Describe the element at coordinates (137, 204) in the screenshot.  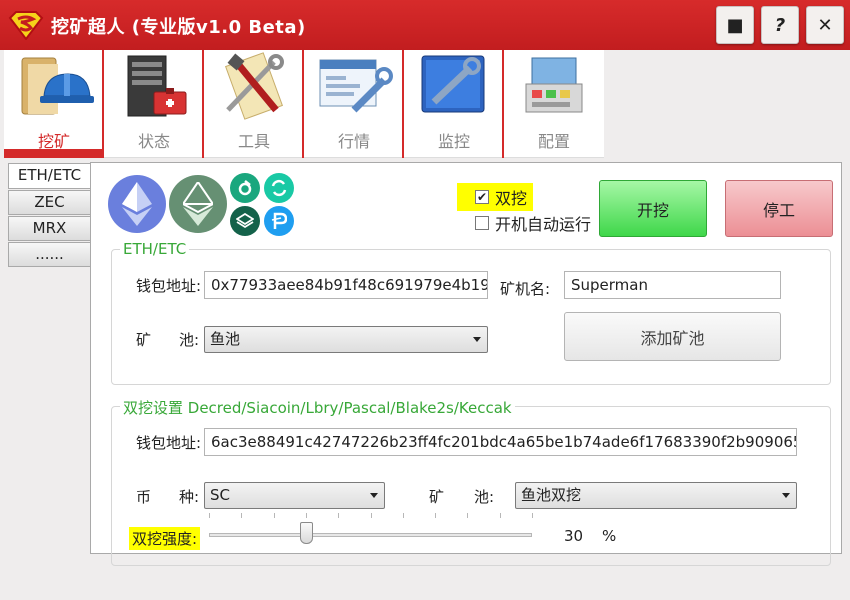
I see `ethereum-icon` at that location.